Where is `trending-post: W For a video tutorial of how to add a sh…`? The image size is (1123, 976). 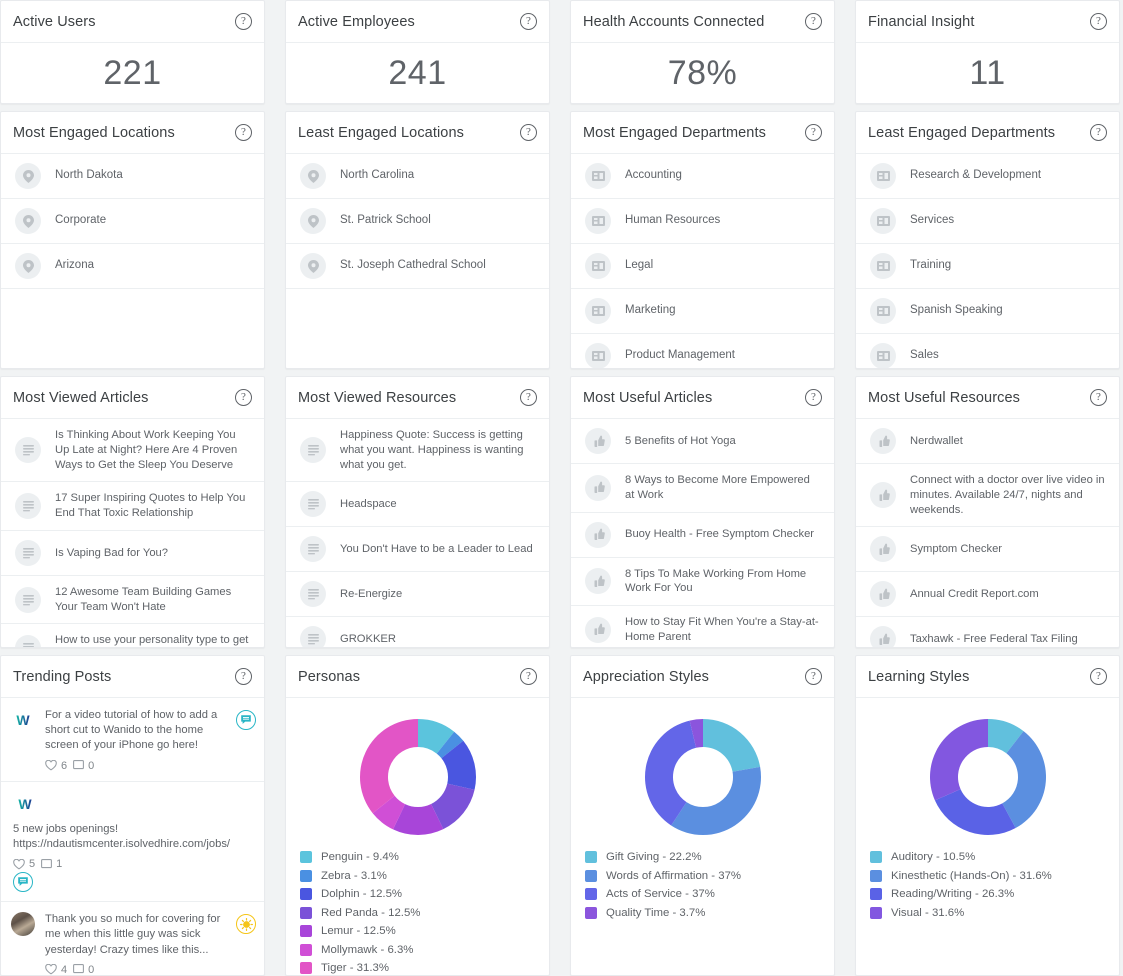
trending-post: W For a video tutorial of how to add a sh… is located at coordinates (132, 740).